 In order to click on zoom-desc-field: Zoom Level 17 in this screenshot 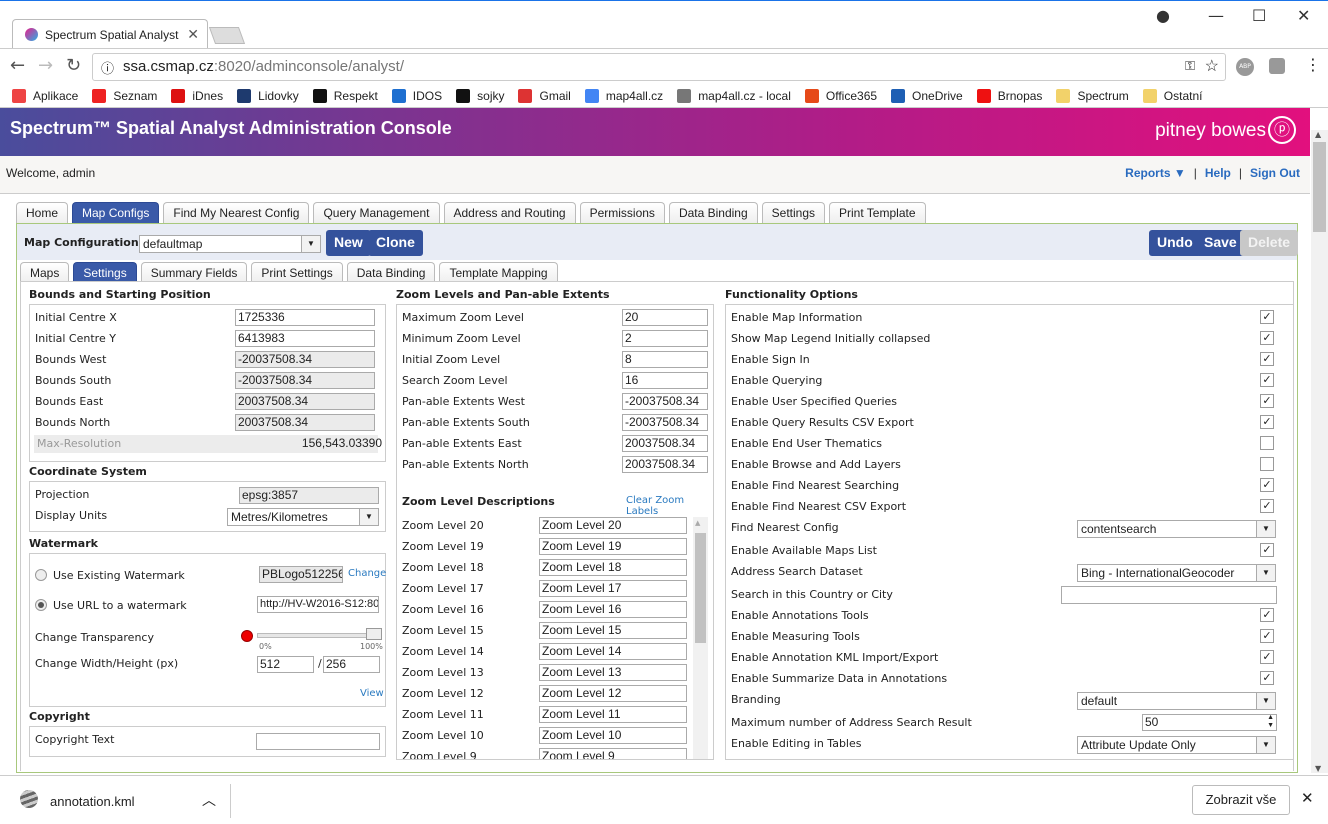, I will do `click(613, 588)`.